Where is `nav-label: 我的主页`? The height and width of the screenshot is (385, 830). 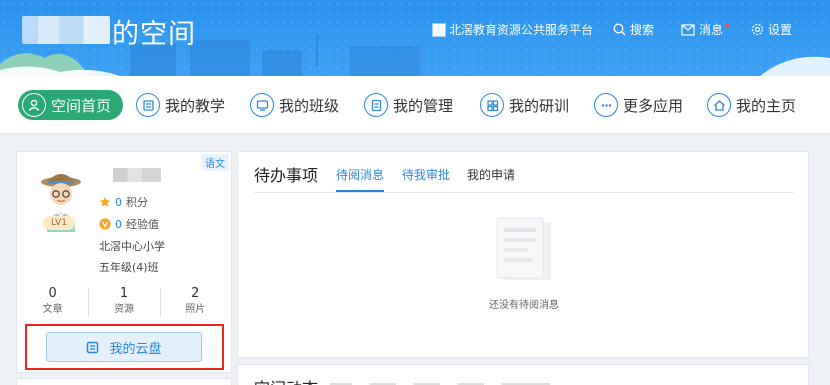 nav-label: 我的主页 is located at coordinates (766, 105).